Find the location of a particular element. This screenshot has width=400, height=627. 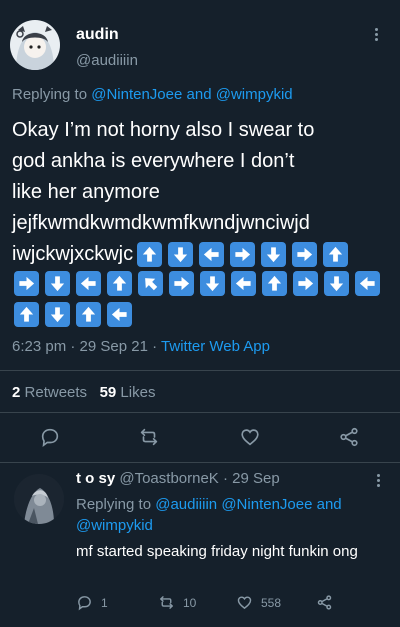

tweet-text-line: like her anymore is located at coordinates (86, 192).